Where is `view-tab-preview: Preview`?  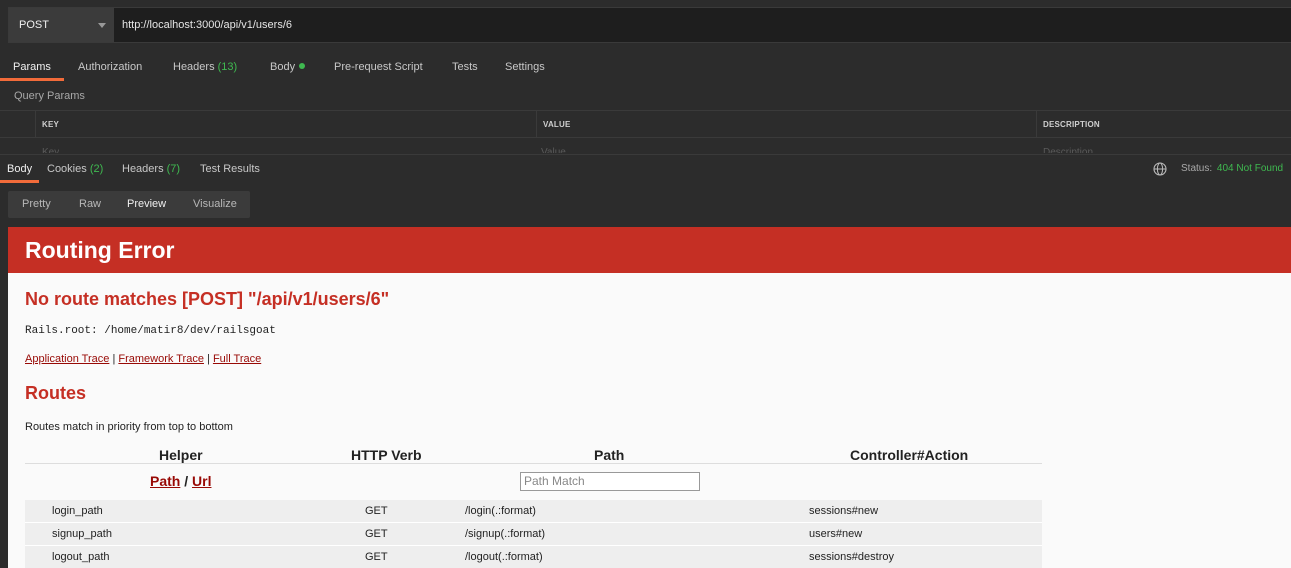
view-tab-preview: Preview is located at coordinates (146, 204).